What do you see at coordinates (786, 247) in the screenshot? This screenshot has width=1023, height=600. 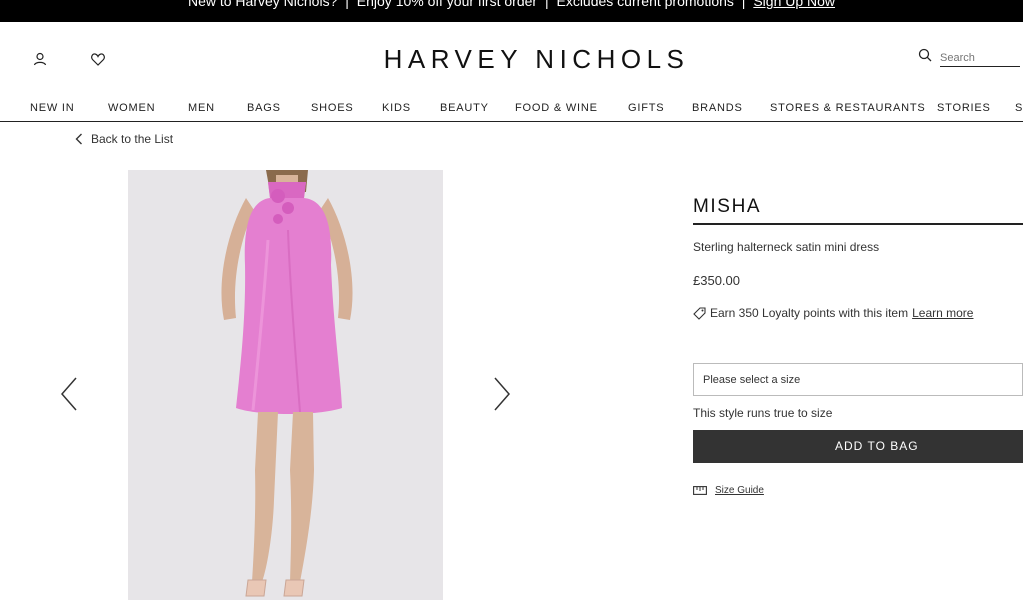 I see `product-description: Sterling halterneck satin mini dress` at bounding box center [786, 247].